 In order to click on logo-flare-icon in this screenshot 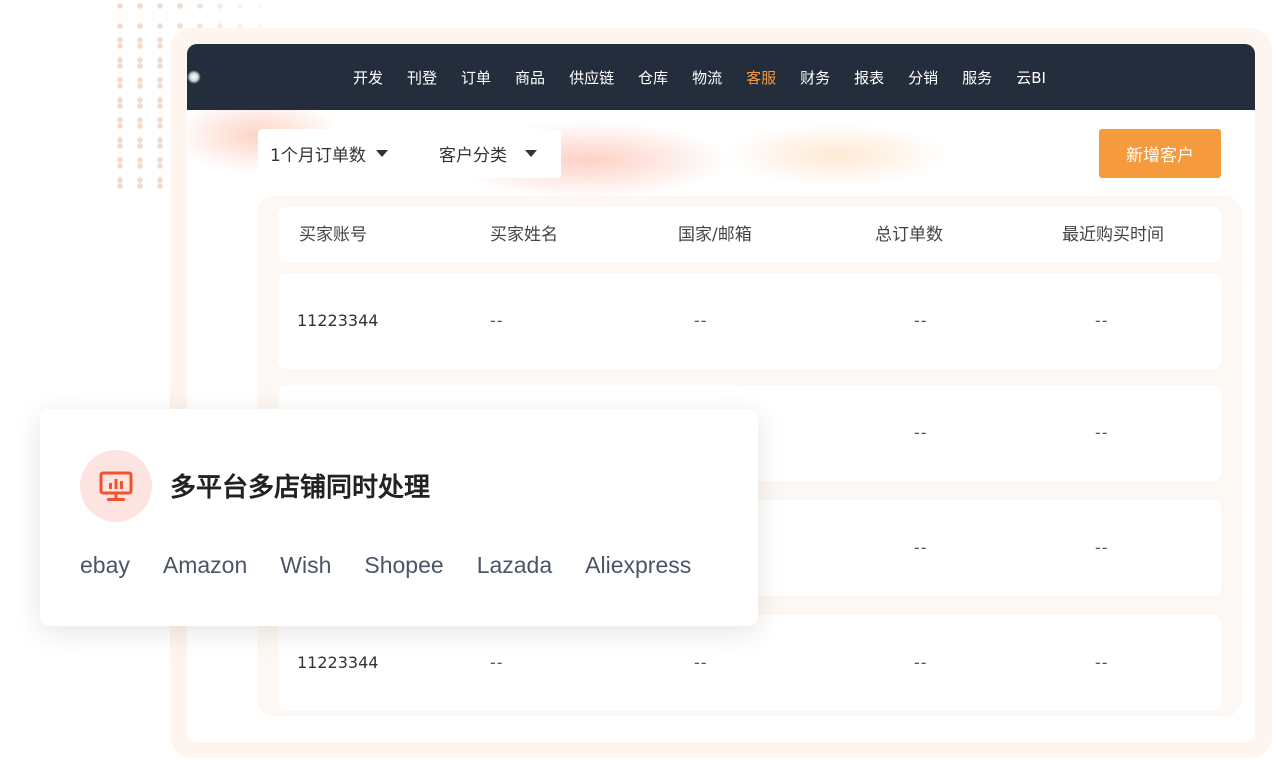, I will do `click(194, 77)`.